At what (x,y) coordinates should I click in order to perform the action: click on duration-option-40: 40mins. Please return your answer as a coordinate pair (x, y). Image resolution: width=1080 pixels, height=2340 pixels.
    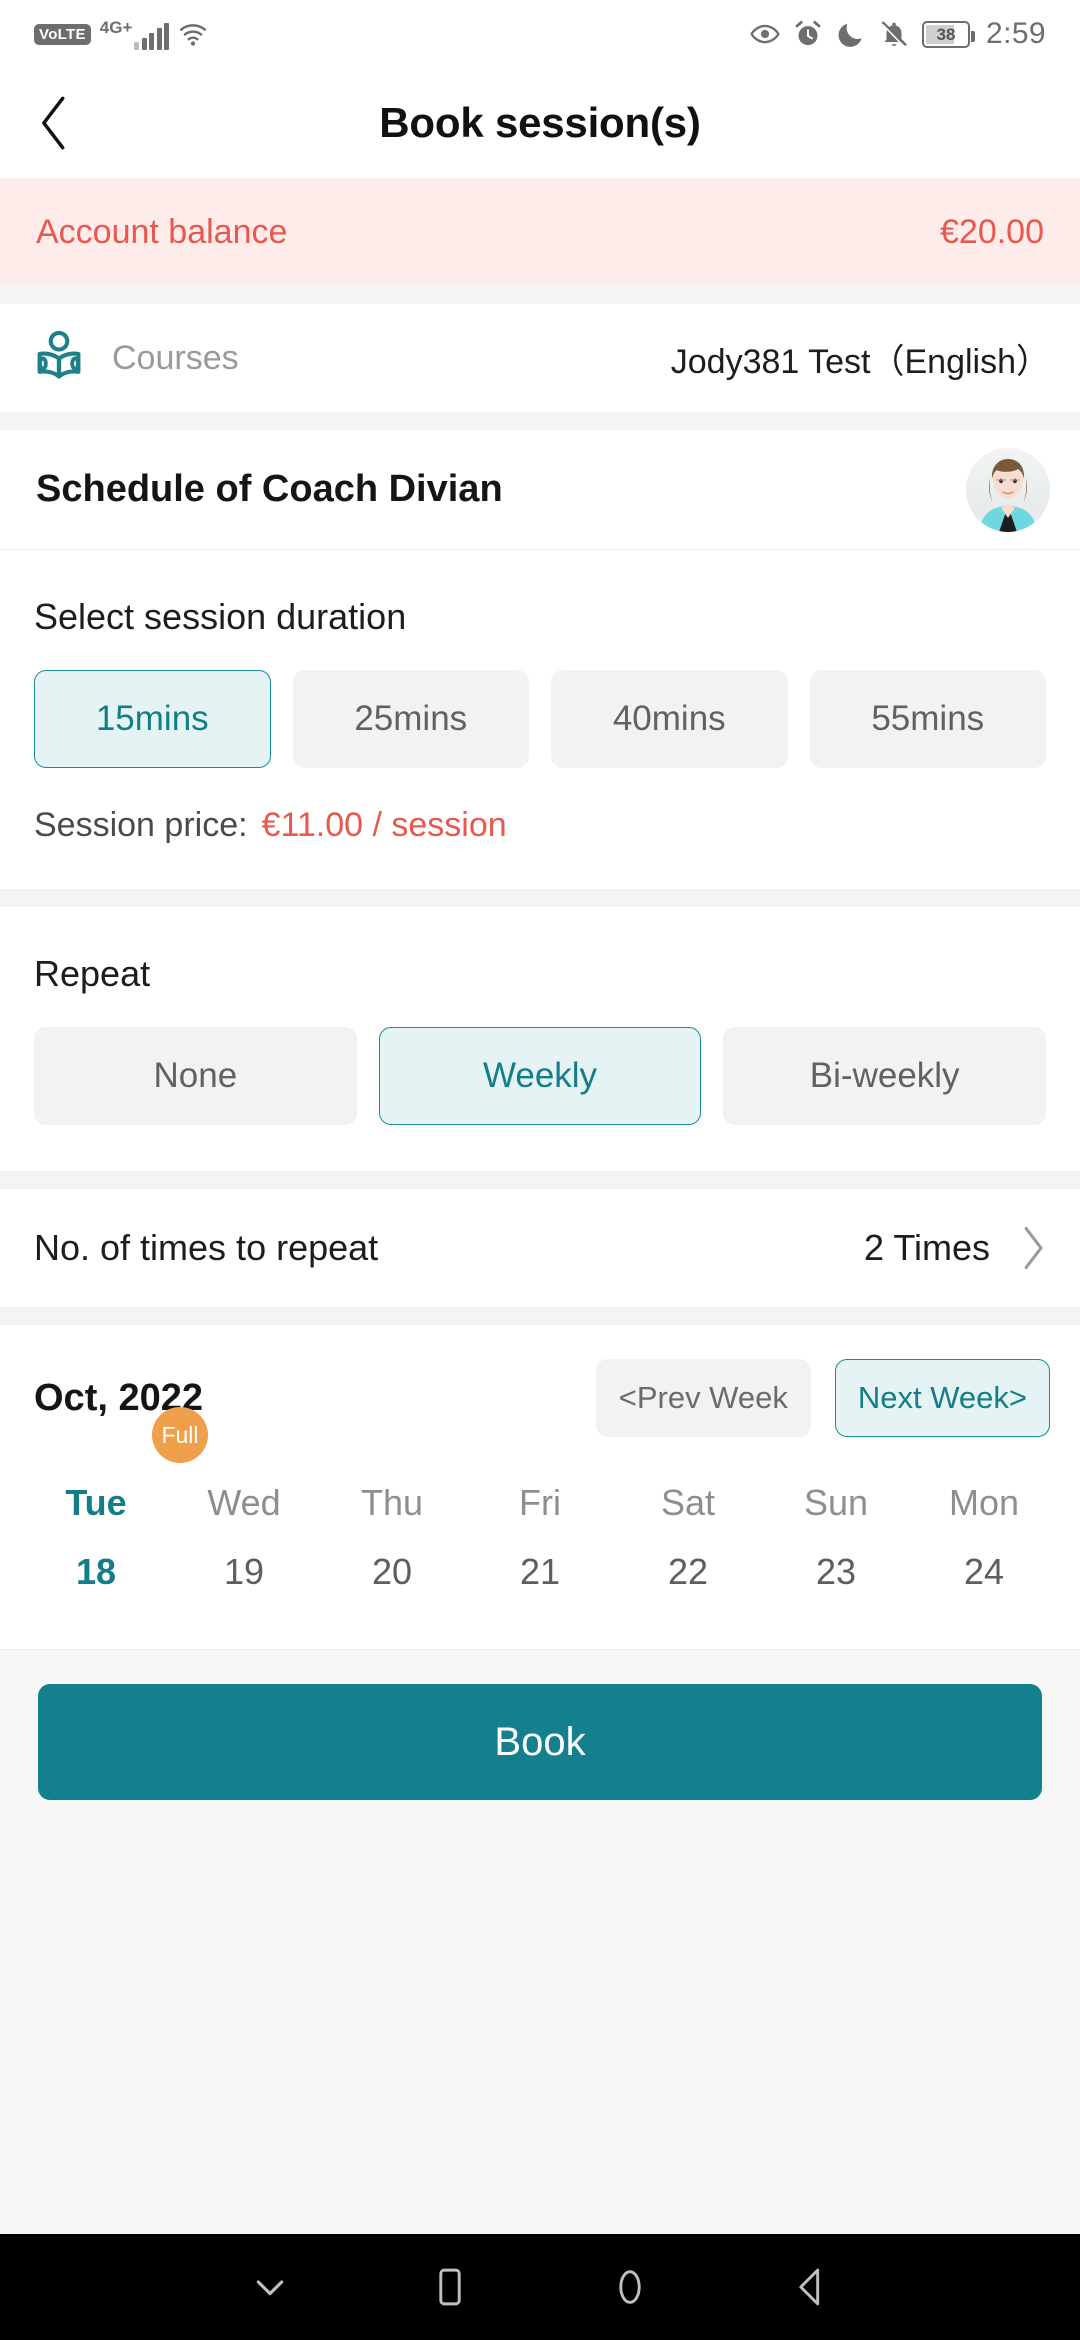
    Looking at the image, I should click on (669, 719).